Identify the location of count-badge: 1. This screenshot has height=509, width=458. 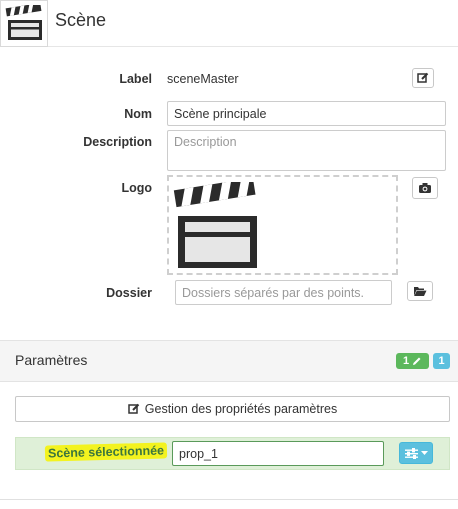
(441, 361).